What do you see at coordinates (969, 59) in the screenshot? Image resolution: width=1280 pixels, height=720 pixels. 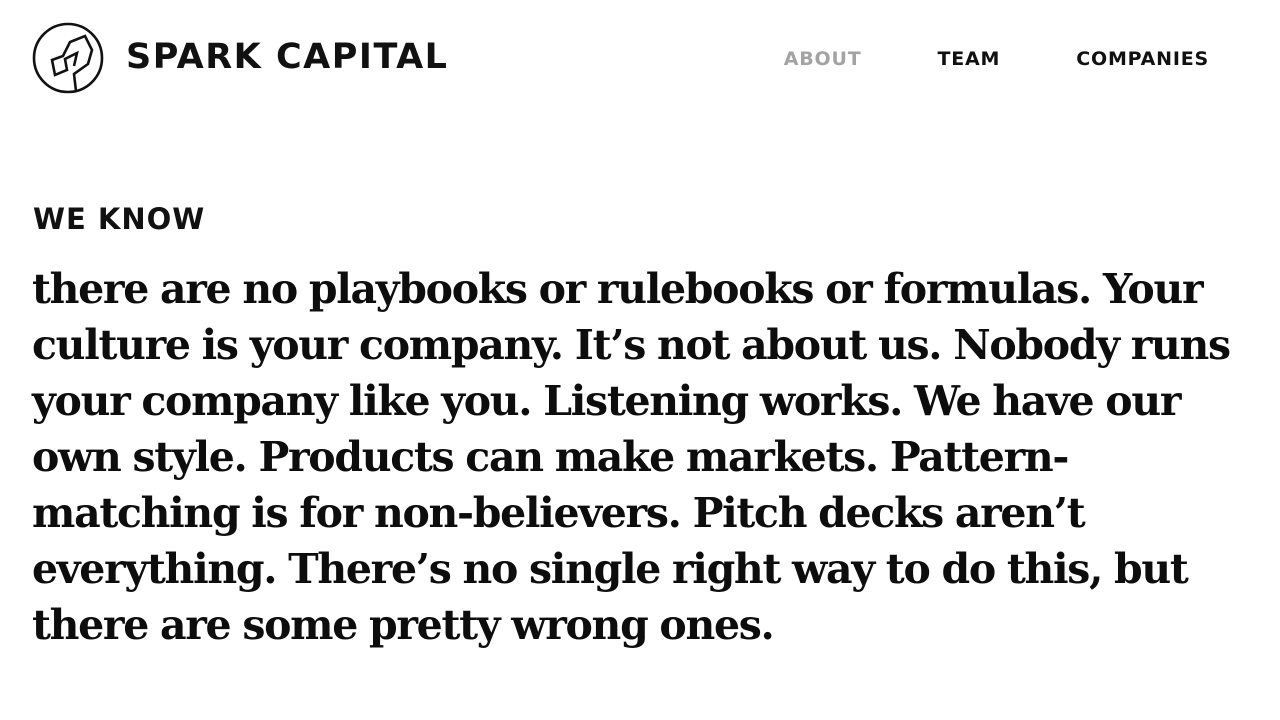 I see `nav-item-team: TEAM` at bounding box center [969, 59].